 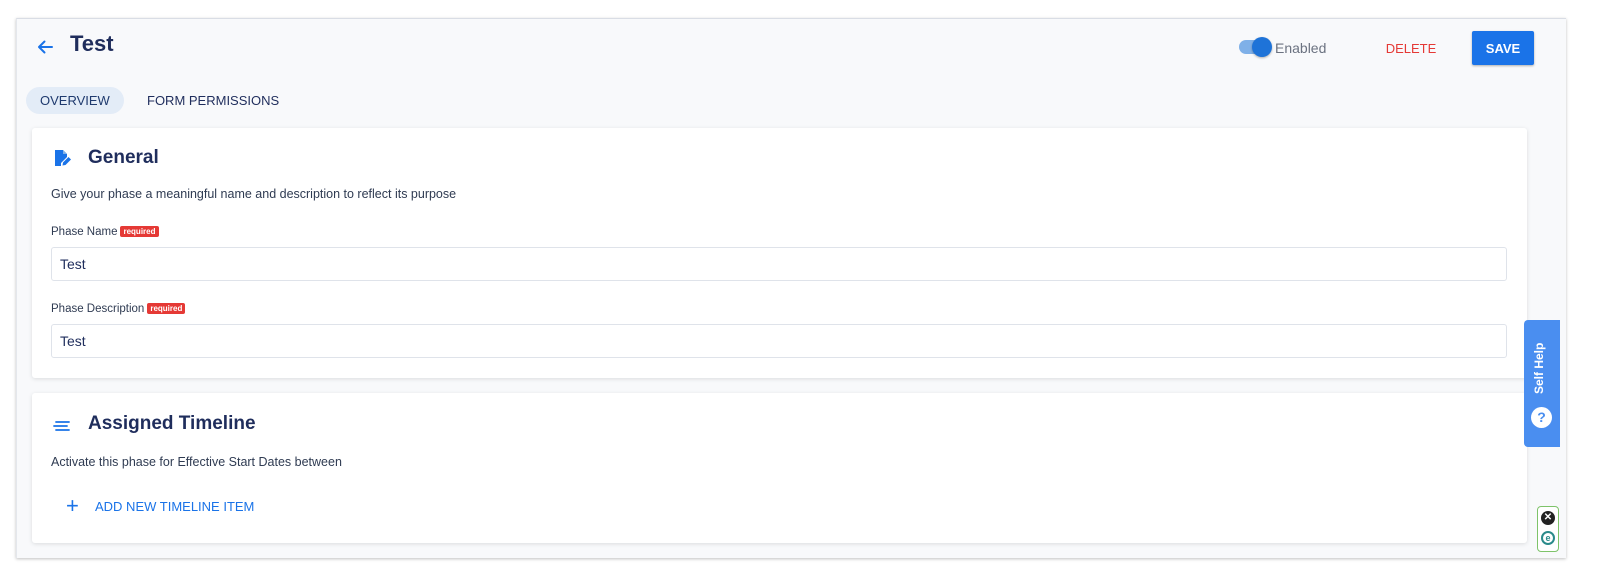 What do you see at coordinates (98, 309) in the screenshot?
I see `phase-description-label-text: Phase Description` at bounding box center [98, 309].